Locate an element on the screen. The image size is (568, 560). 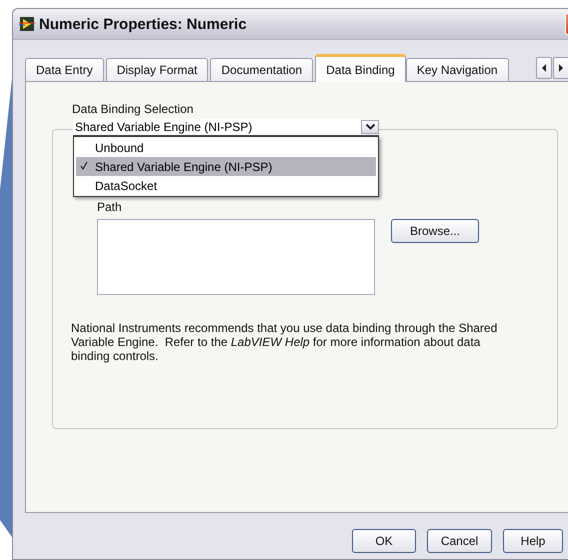
app-icon is located at coordinates (27, 24).